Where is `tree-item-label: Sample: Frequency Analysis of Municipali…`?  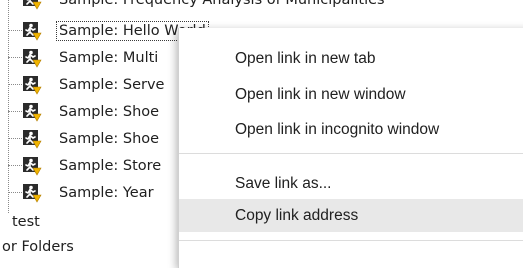 tree-item-label: Sample: Frequency Analysis of Municipali… is located at coordinates (222, 4).